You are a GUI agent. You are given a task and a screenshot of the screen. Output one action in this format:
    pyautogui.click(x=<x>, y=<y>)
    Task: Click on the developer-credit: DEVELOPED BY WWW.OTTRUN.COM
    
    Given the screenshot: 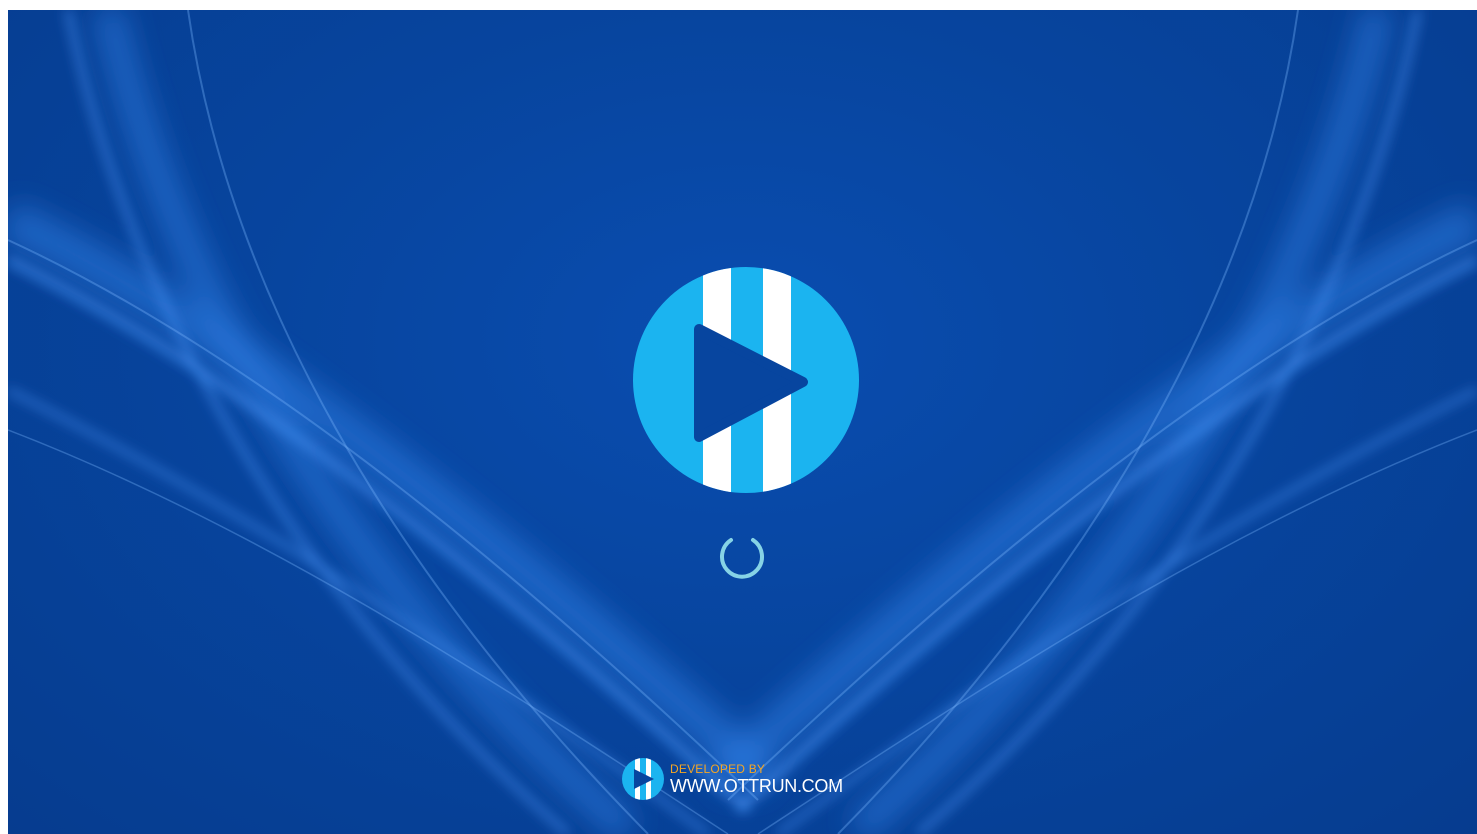 What is the action you would take?
    pyautogui.click(x=732, y=779)
    